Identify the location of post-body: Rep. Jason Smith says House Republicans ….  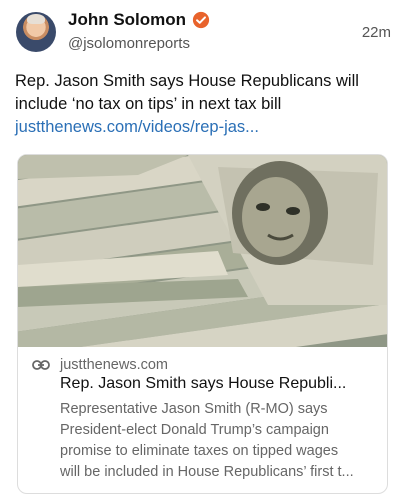
(187, 92).